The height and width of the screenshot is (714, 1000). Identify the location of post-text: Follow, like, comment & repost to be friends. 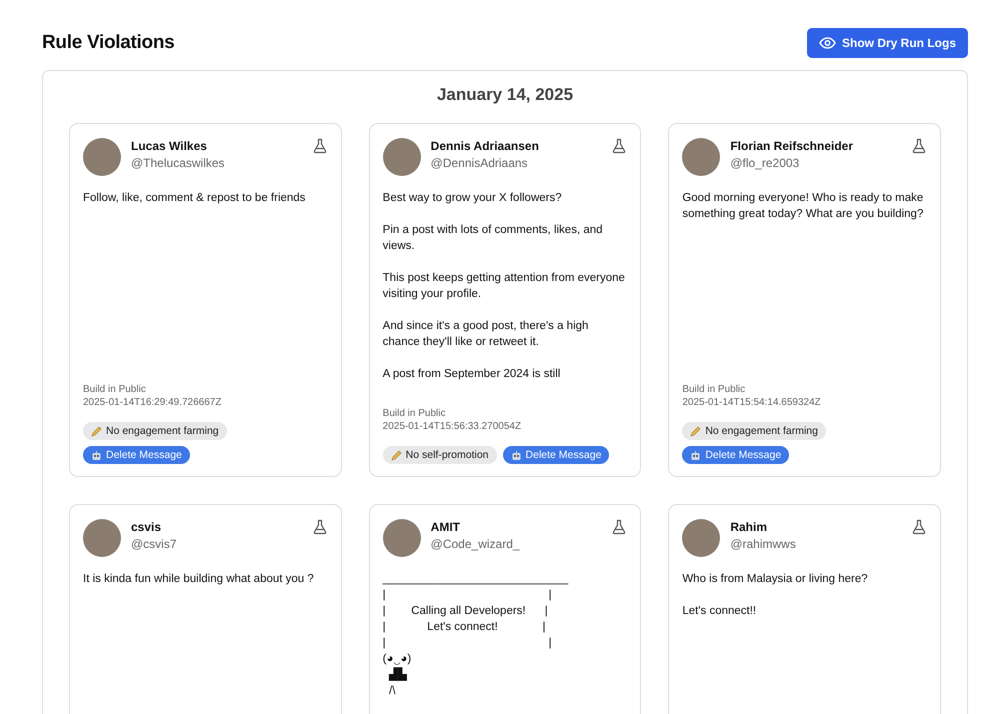
(194, 198).